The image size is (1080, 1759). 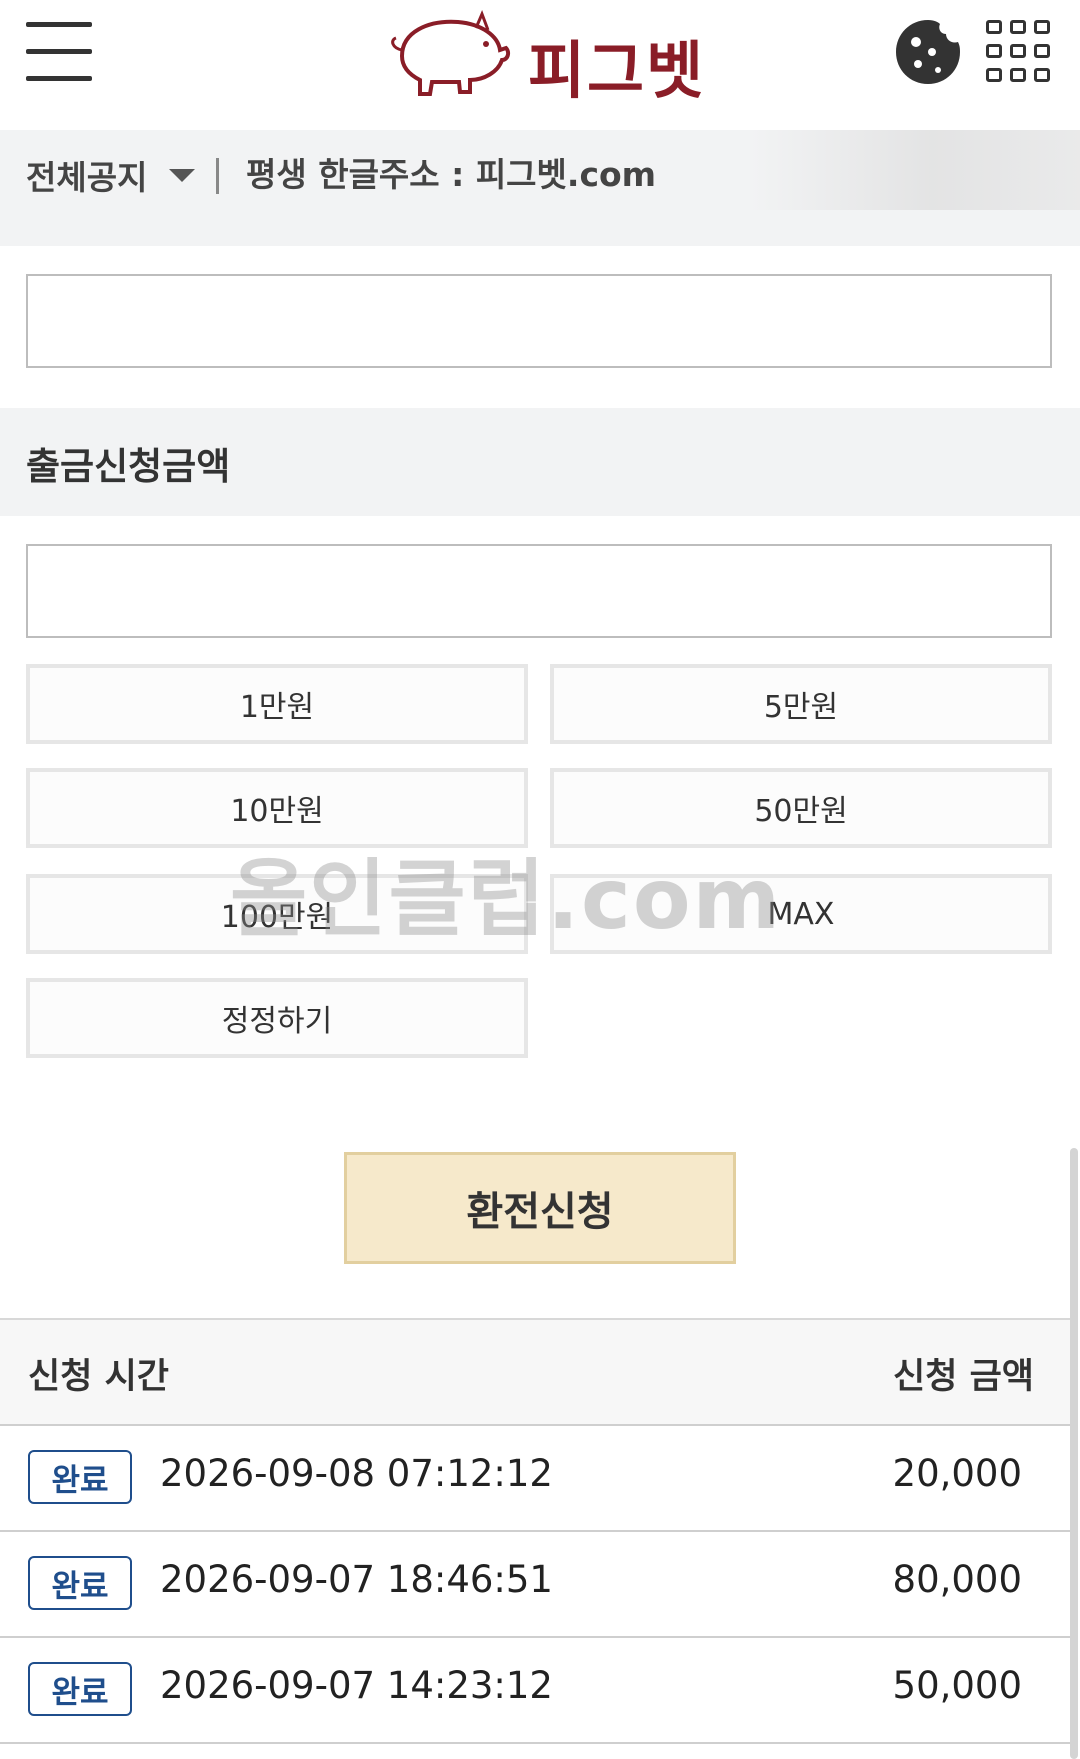 What do you see at coordinates (98, 1377) in the screenshot?
I see `column-header-time: 신청 시간` at bounding box center [98, 1377].